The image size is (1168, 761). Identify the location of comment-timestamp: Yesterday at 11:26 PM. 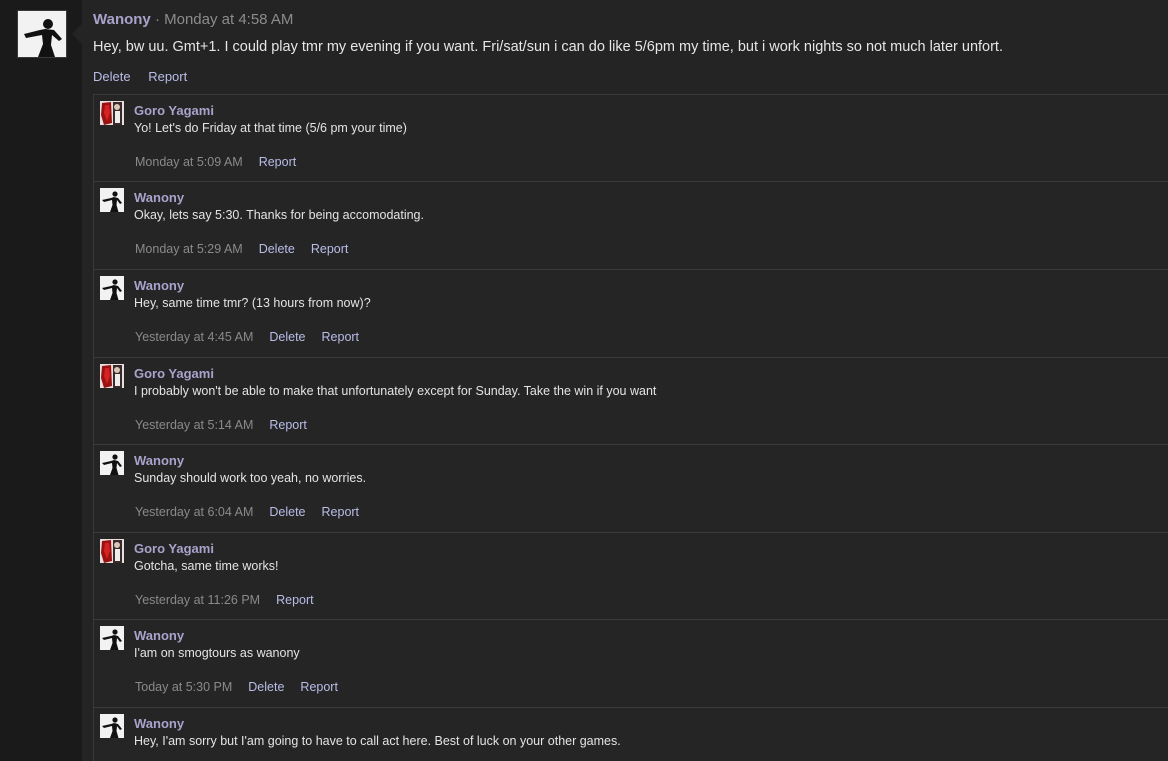
(197, 600).